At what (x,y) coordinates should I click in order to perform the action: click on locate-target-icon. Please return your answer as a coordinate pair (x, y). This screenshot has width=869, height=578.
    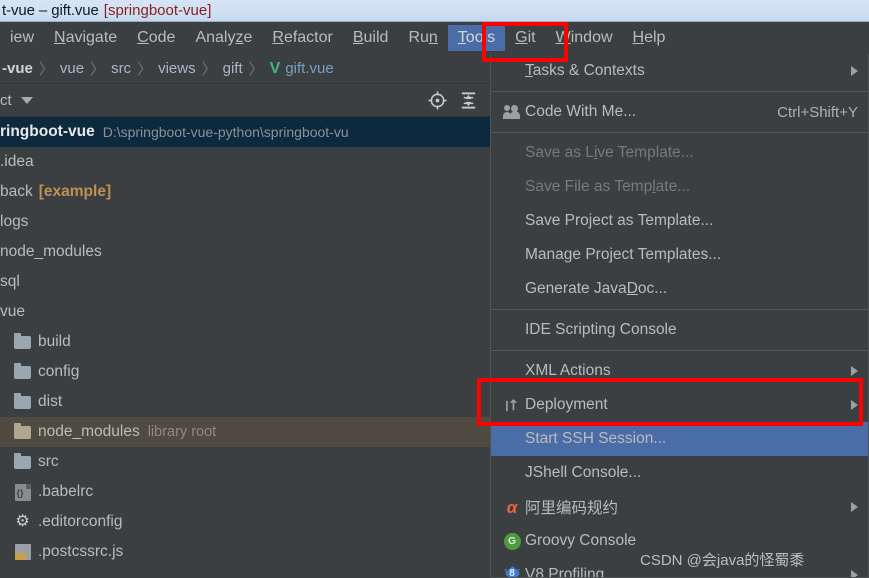
    Looking at the image, I should click on (437, 100).